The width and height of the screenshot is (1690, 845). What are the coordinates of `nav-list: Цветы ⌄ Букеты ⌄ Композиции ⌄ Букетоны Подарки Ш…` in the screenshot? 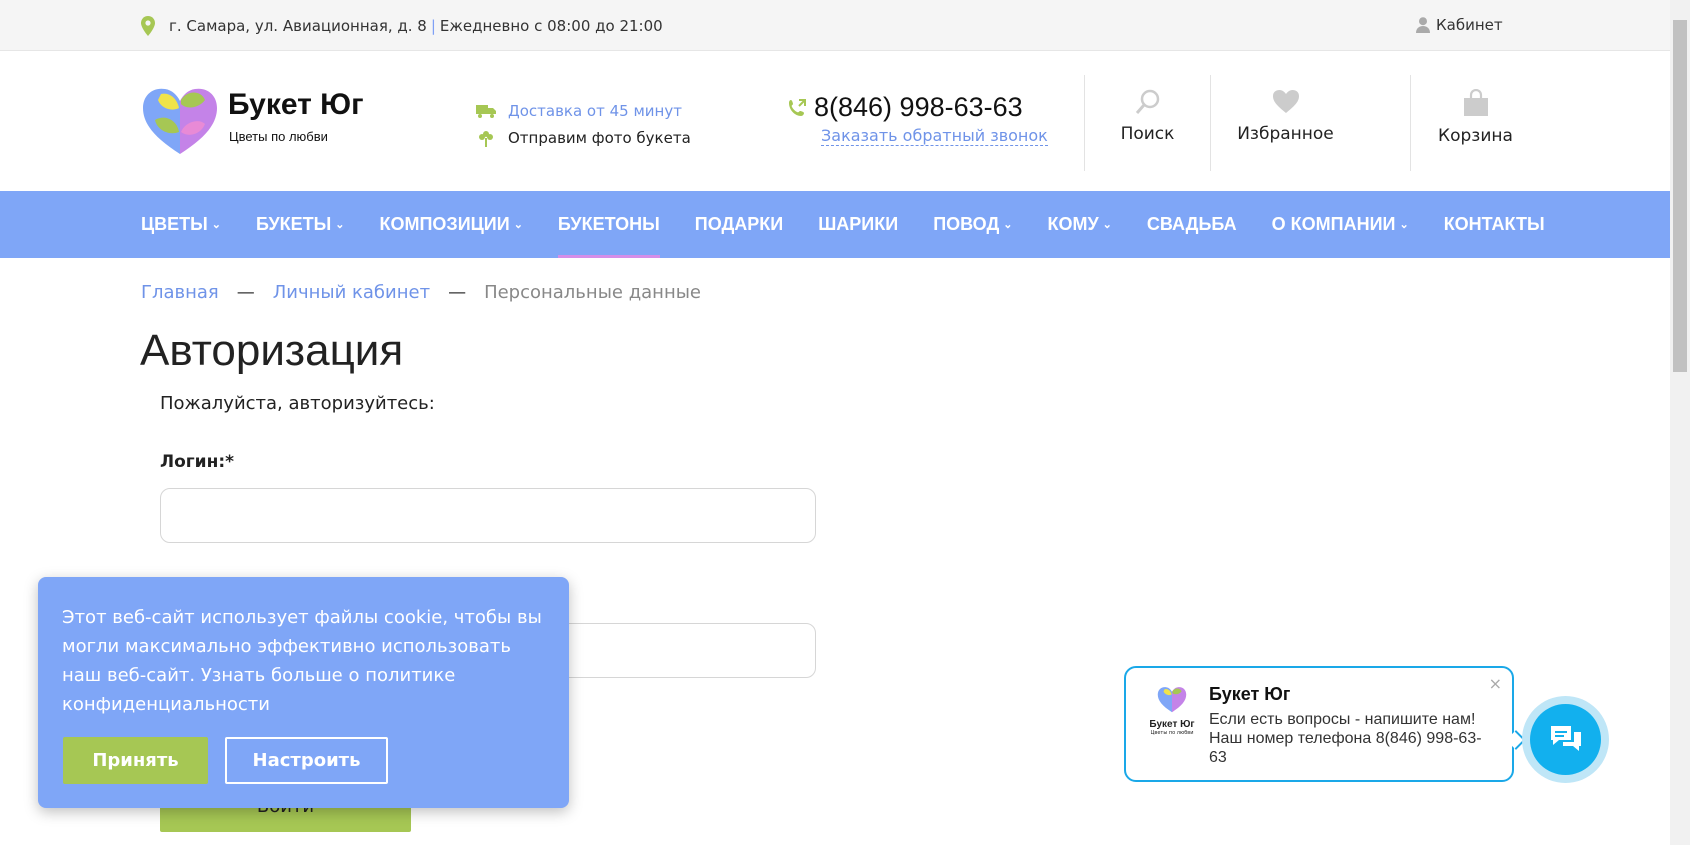 It's located at (860, 224).